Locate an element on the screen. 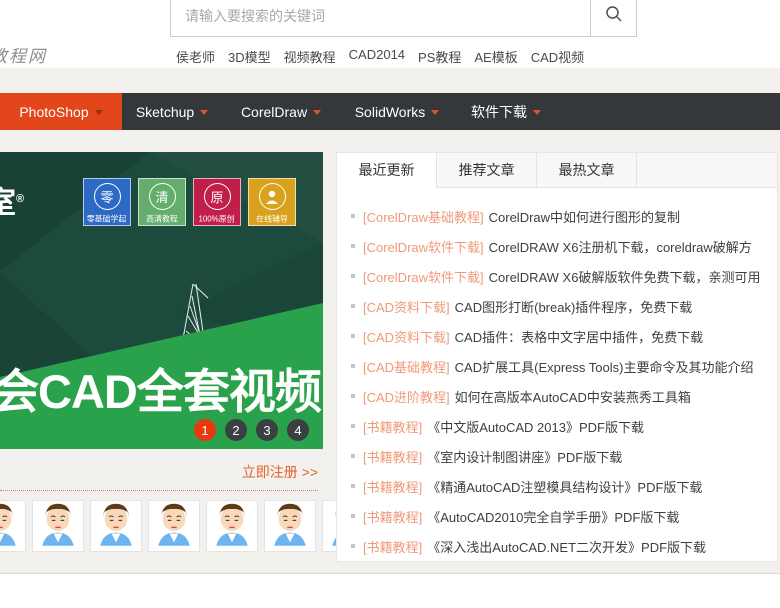 The image size is (780, 608). nav-item-4: 软件下载 is located at coordinates (506, 111).